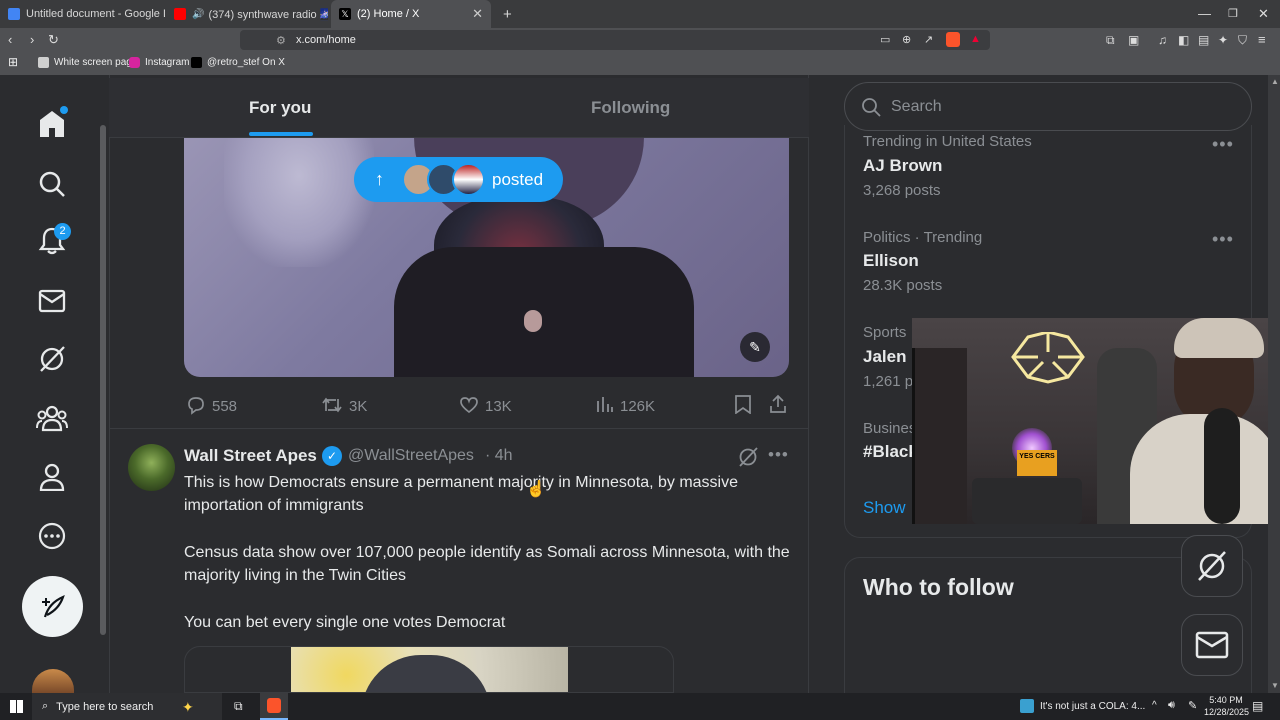 The image size is (1280, 720). What do you see at coordinates (1233, 14) in the screenshot?
I see `restore-icon: ❐` at bounding box center [1233, 14].